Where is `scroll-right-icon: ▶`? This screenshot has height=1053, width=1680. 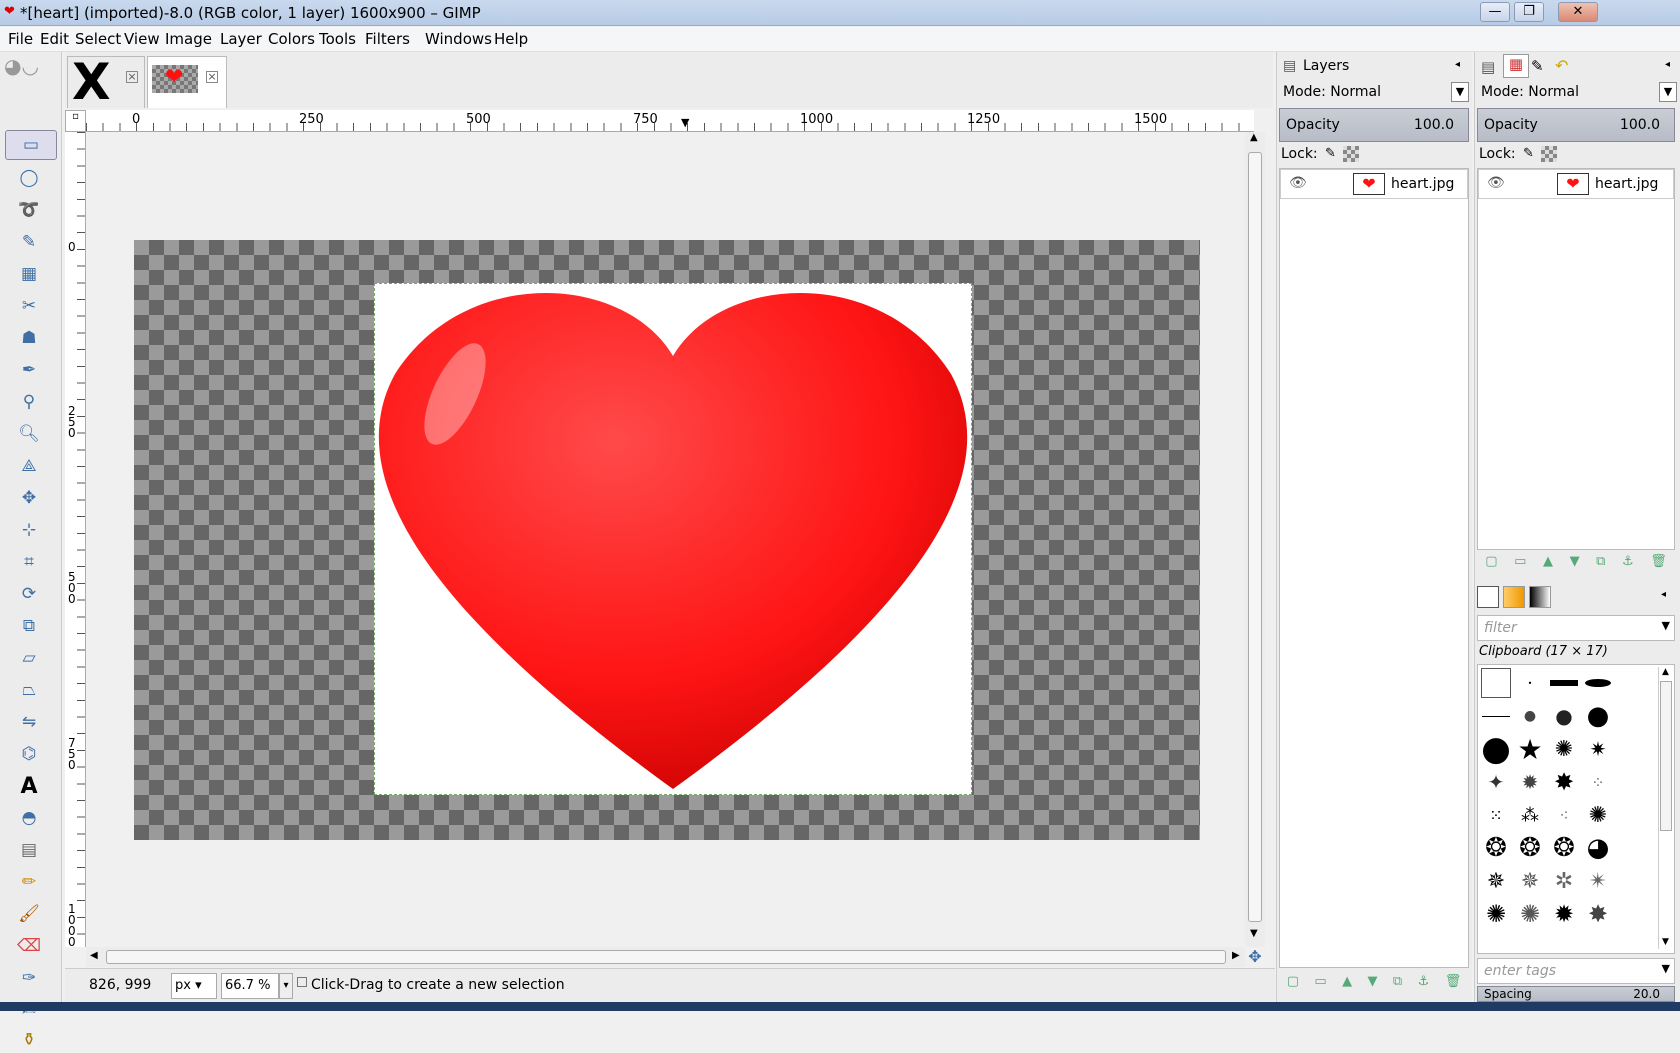 scroll-right-icon: ▶ is located at coordinates (1236, 955).